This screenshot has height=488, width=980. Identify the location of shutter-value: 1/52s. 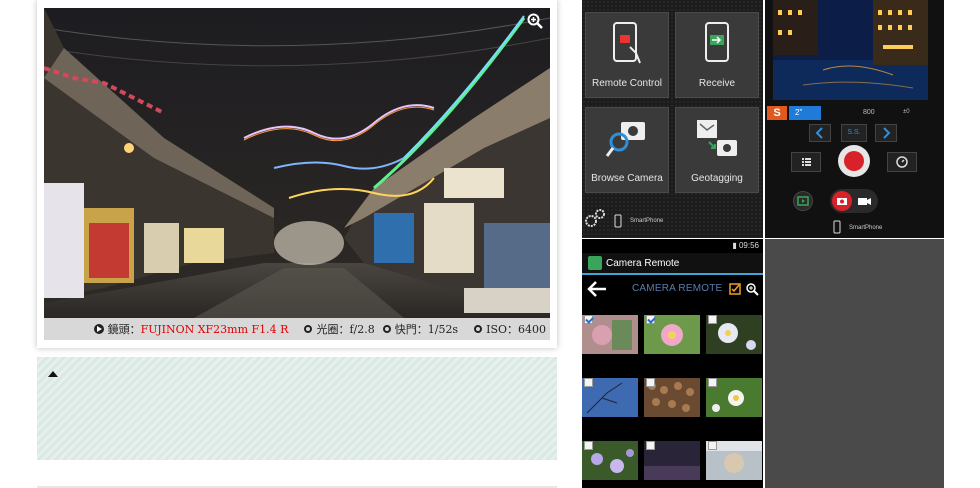
(443, 329).